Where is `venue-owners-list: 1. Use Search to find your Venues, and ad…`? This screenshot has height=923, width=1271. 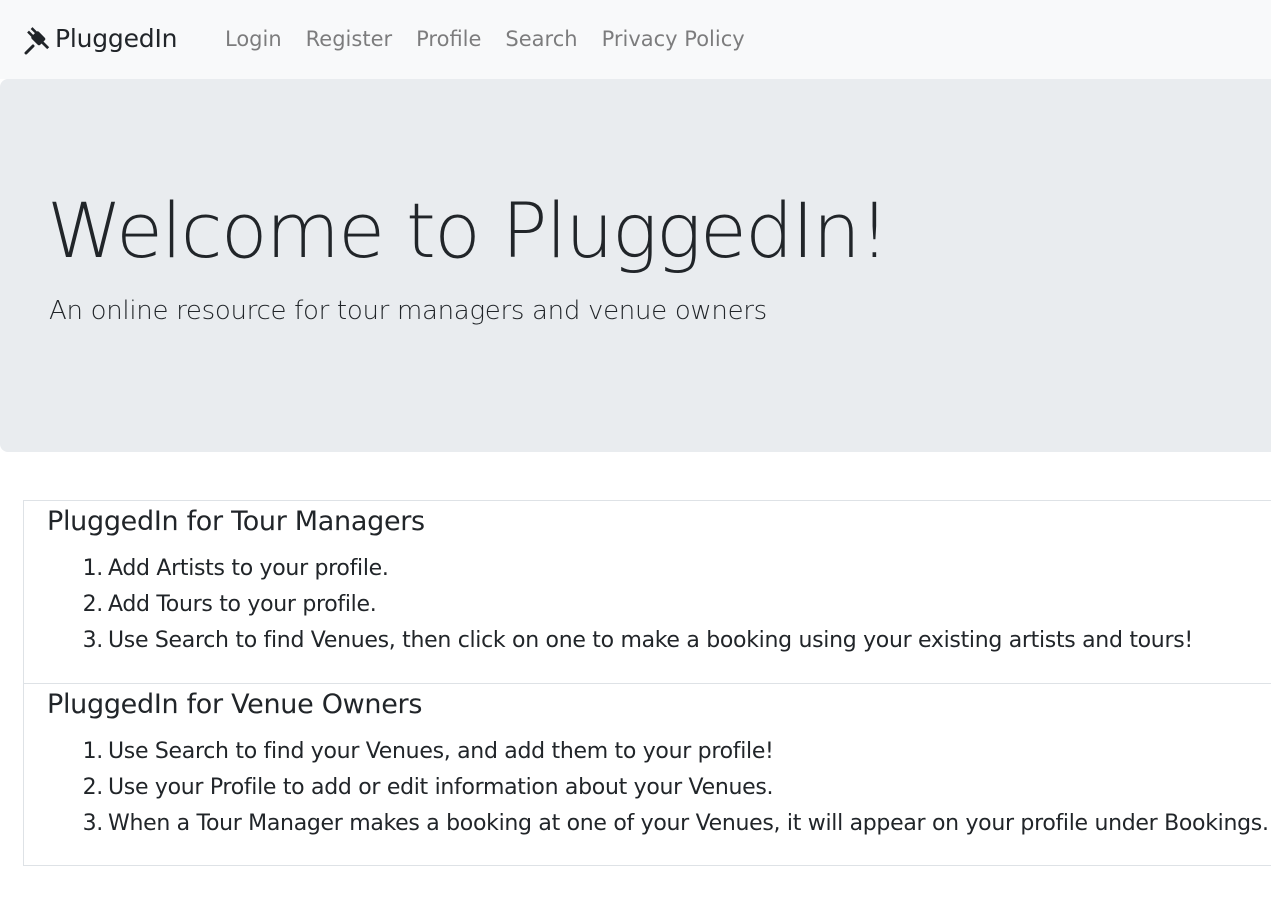
venue-owners-list: 1. Use Search to find your Venues, and ad… is located at coordinates (675, 788).